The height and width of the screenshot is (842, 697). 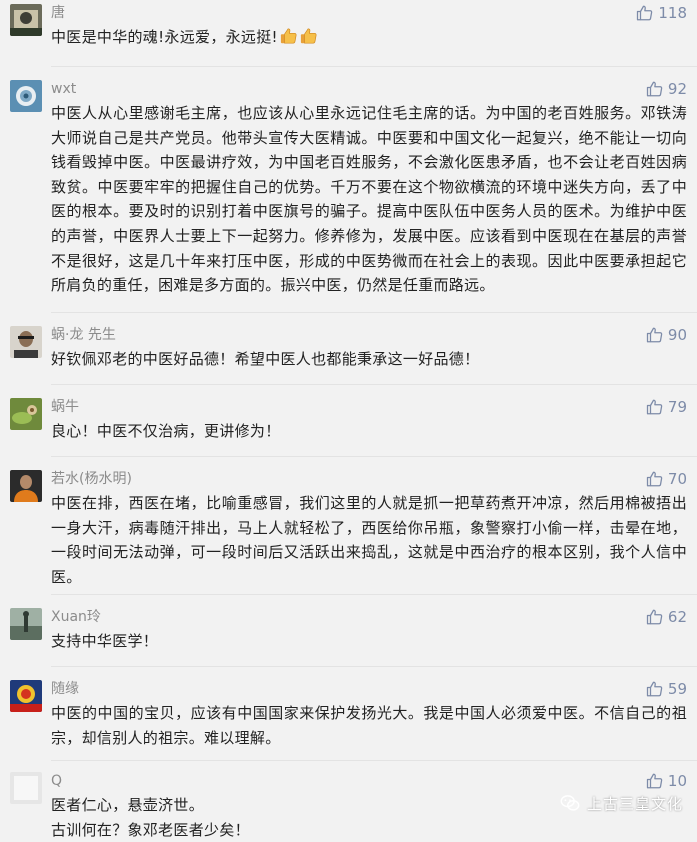 I want to click on like-button: 10, so click(x=666, y=781).